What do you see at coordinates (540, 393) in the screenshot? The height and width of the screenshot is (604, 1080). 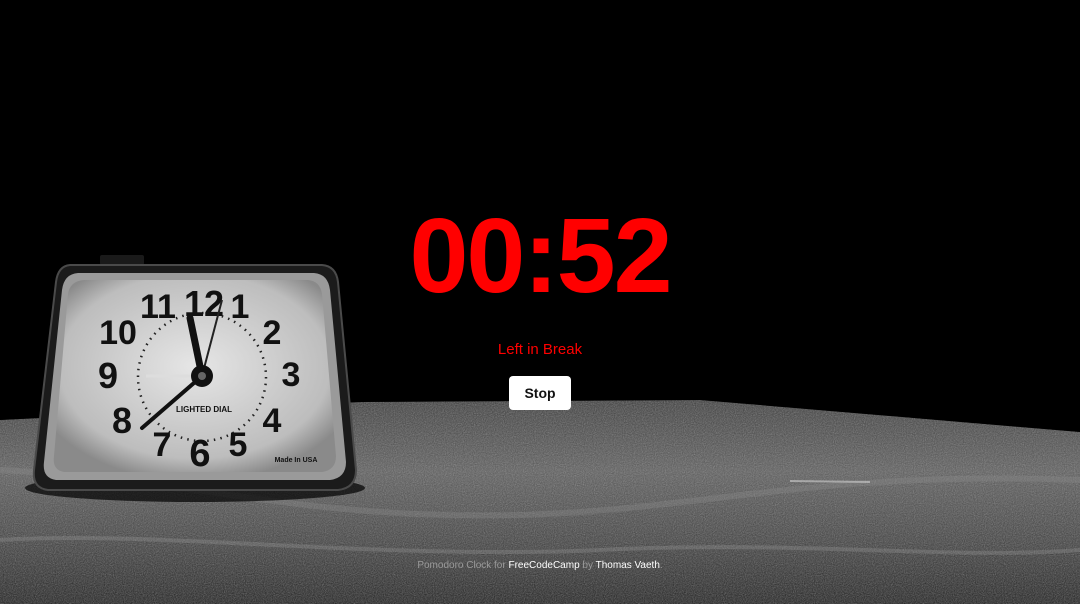 I see `stop-button: Stop` at bounding box center [540, 393].